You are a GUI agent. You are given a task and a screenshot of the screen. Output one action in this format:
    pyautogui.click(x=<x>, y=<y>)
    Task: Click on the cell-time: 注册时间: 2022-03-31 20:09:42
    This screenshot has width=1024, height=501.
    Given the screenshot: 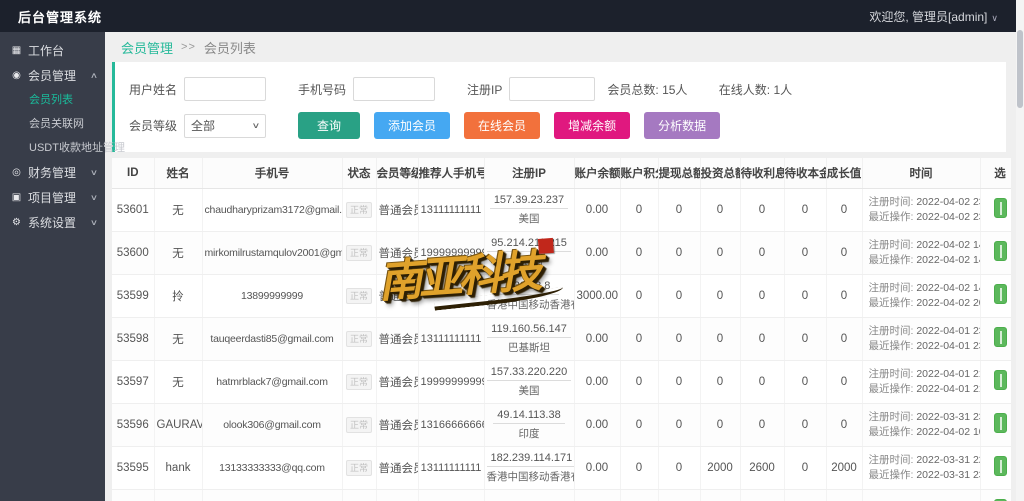 What is the action you would take?
    pyautogui.click(x=921, y=495)
    